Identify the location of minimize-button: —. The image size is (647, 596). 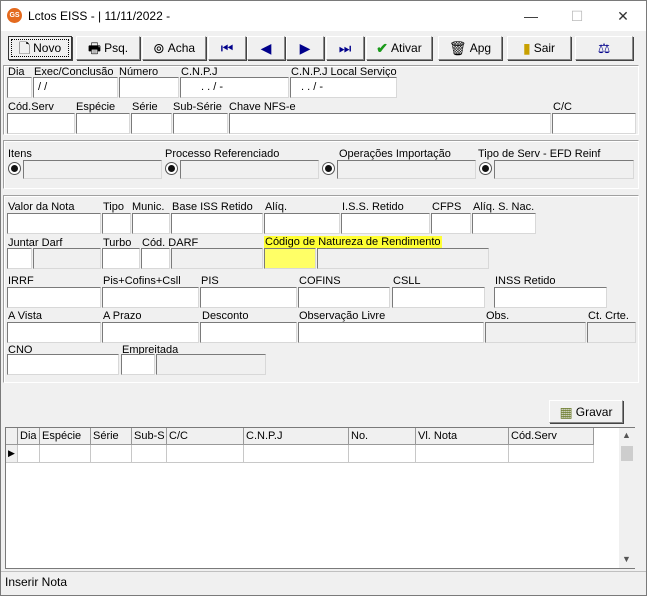
(531, 16).